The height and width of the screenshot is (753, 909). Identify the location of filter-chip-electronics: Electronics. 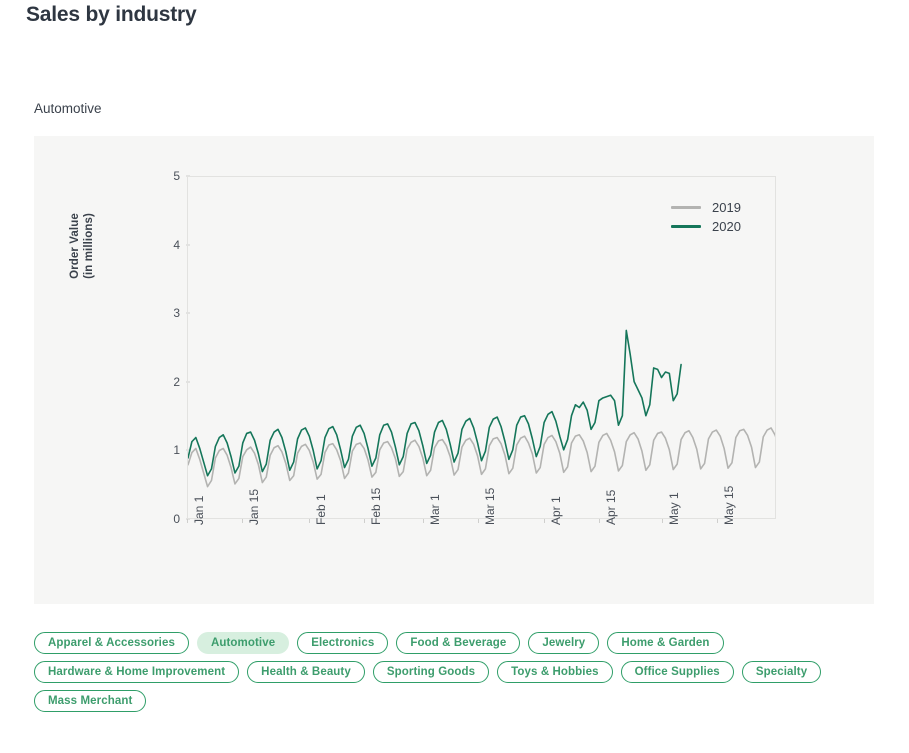
(343, 643).